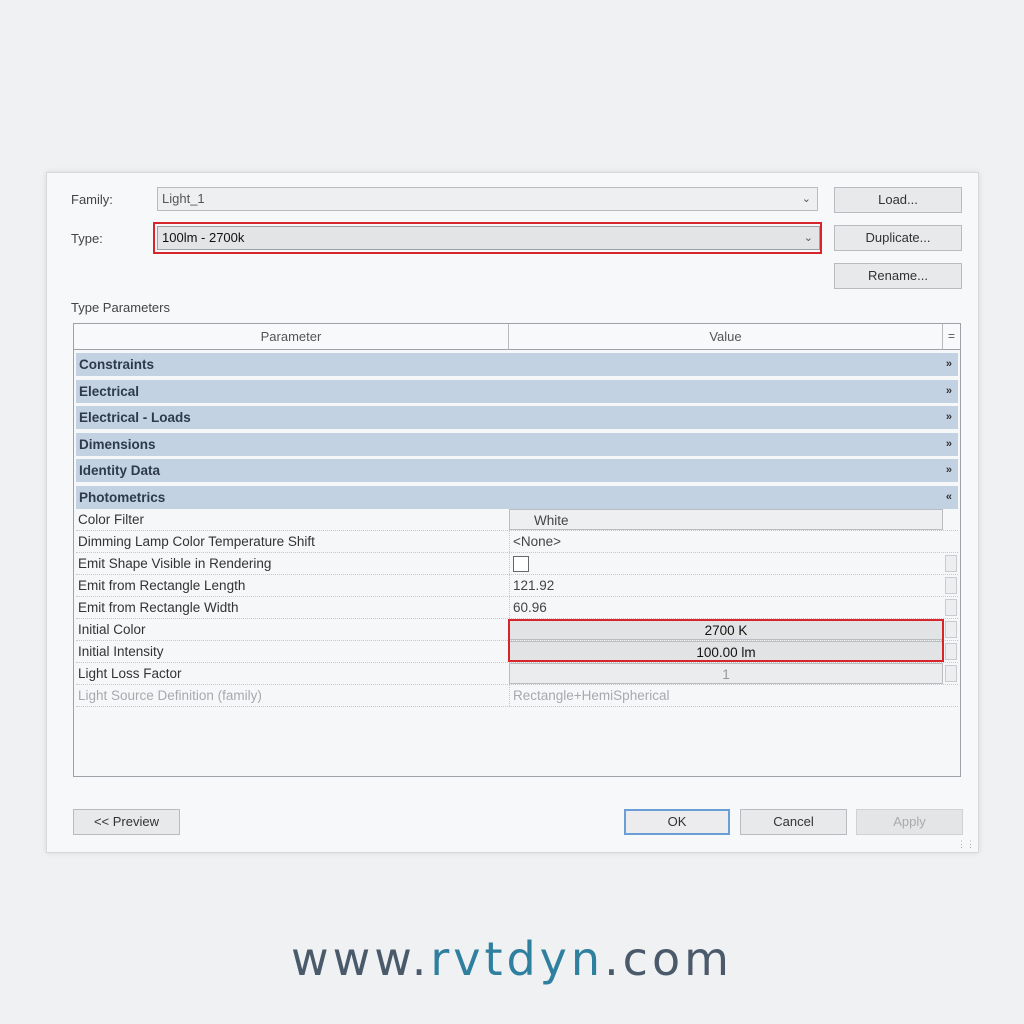 This screenshot has height=1024, width=1024. Describe the element at coordinates (117, 444) in the screenshot. I see `group-label: Dimensions` at that location.